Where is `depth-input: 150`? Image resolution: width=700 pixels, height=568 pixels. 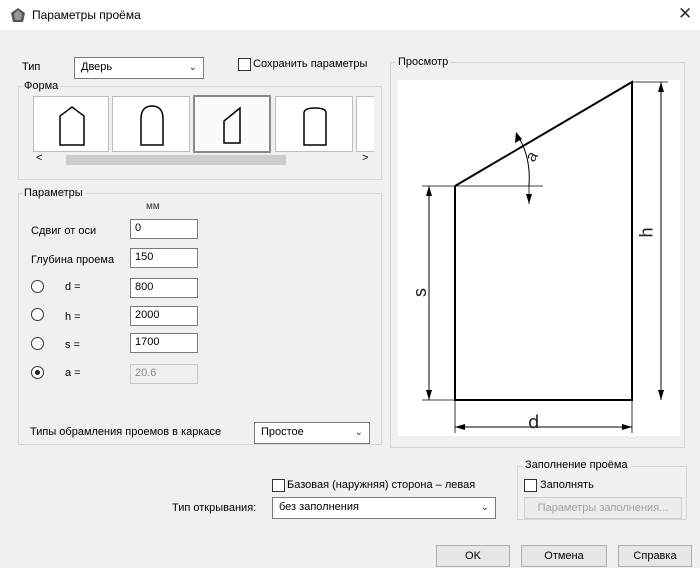
depth-input: 150 is located at coordinates (164, 258).